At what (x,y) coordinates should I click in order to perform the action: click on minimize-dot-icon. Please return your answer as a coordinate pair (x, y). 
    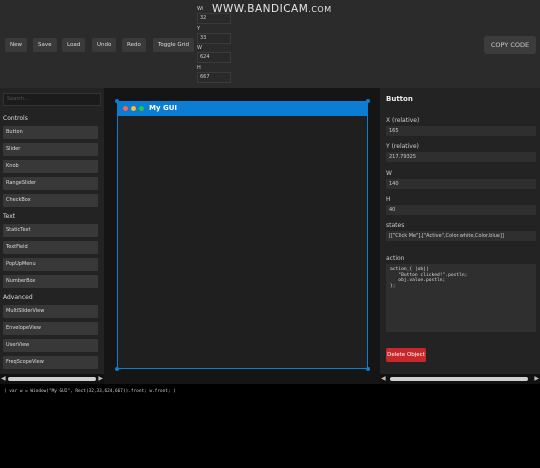
    Looking at the image, I should click on (133, 108).